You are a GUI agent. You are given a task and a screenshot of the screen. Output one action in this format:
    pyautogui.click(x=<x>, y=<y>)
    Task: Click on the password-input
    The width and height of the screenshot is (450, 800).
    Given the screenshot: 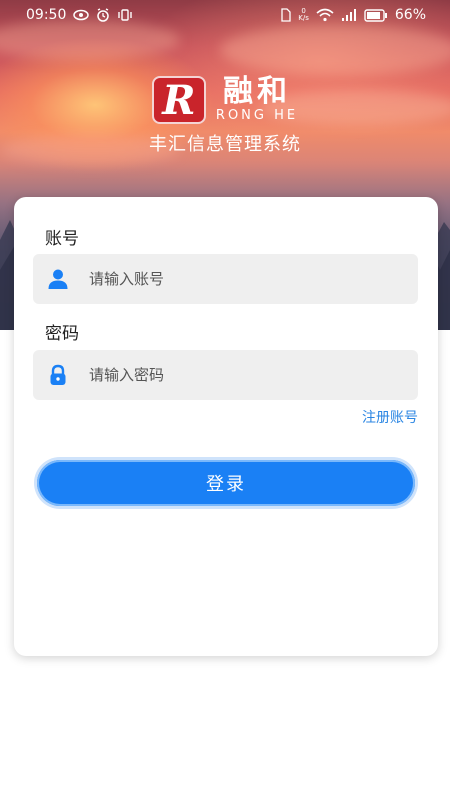 What is the action you would take?
    pyautogui.click(x=239, y=375)
    